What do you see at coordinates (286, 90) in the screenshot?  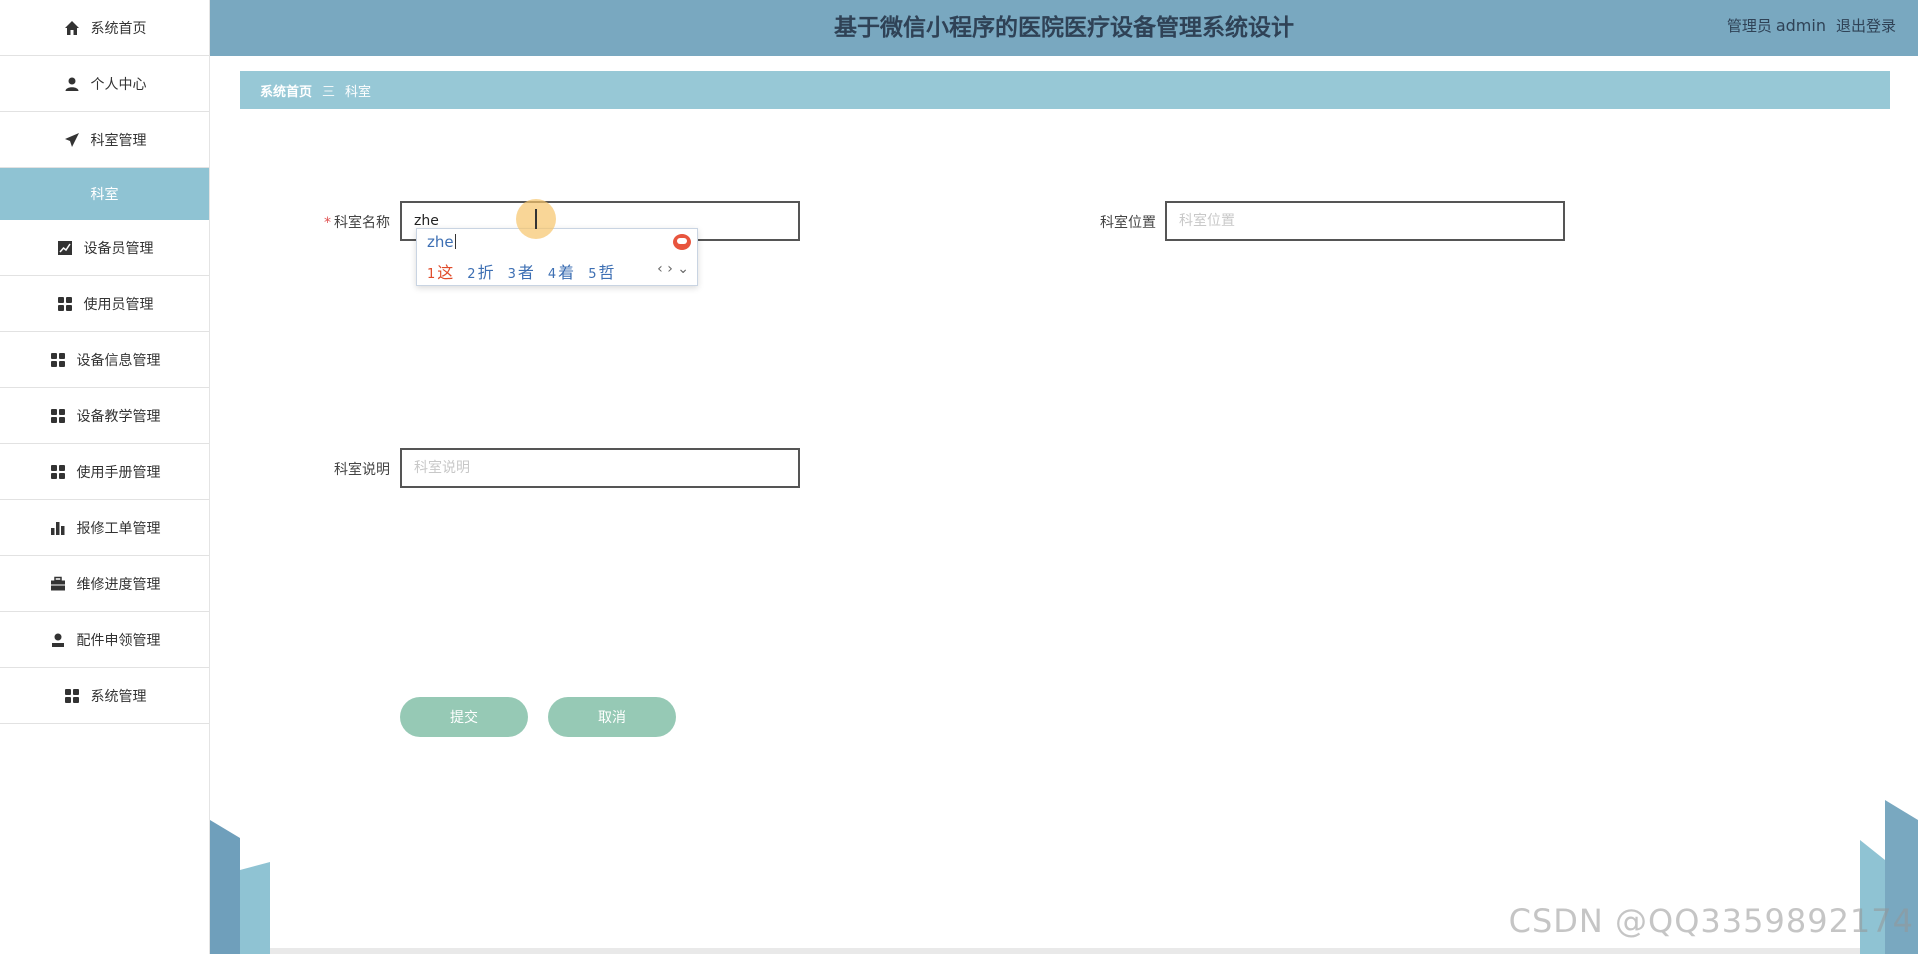 I see `breadcrumb-home: 系统首页` at bounding box center [286, 90].